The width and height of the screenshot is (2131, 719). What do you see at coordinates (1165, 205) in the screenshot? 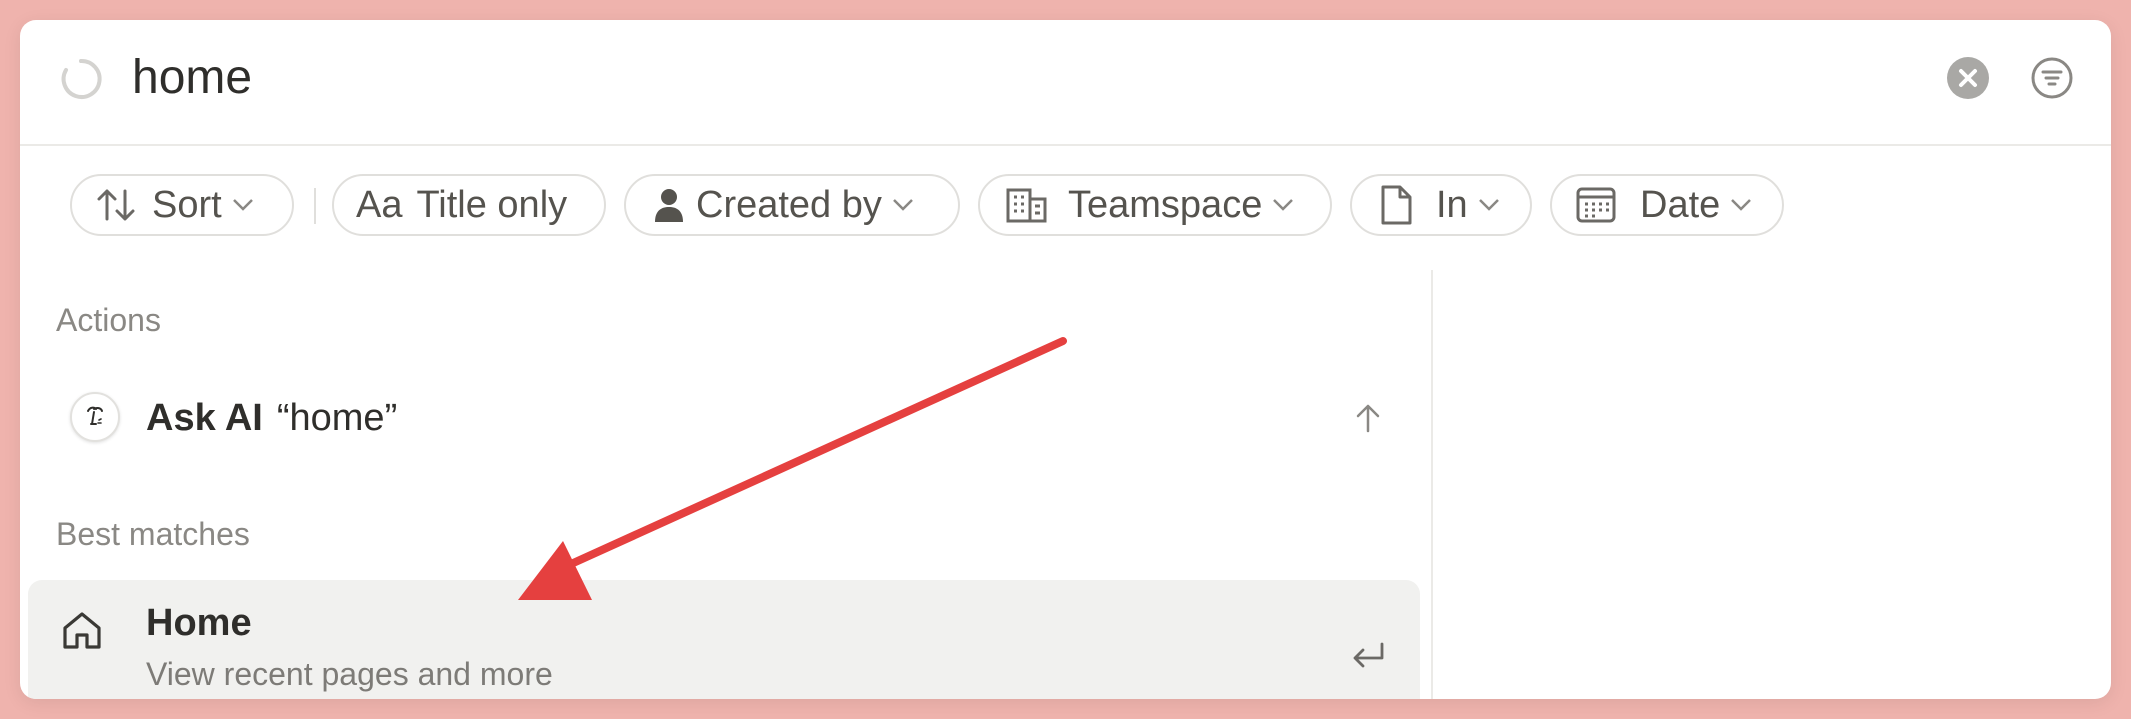
I see `teamspace-filter-label: Teamspace` at bounding box center [1165, 205].